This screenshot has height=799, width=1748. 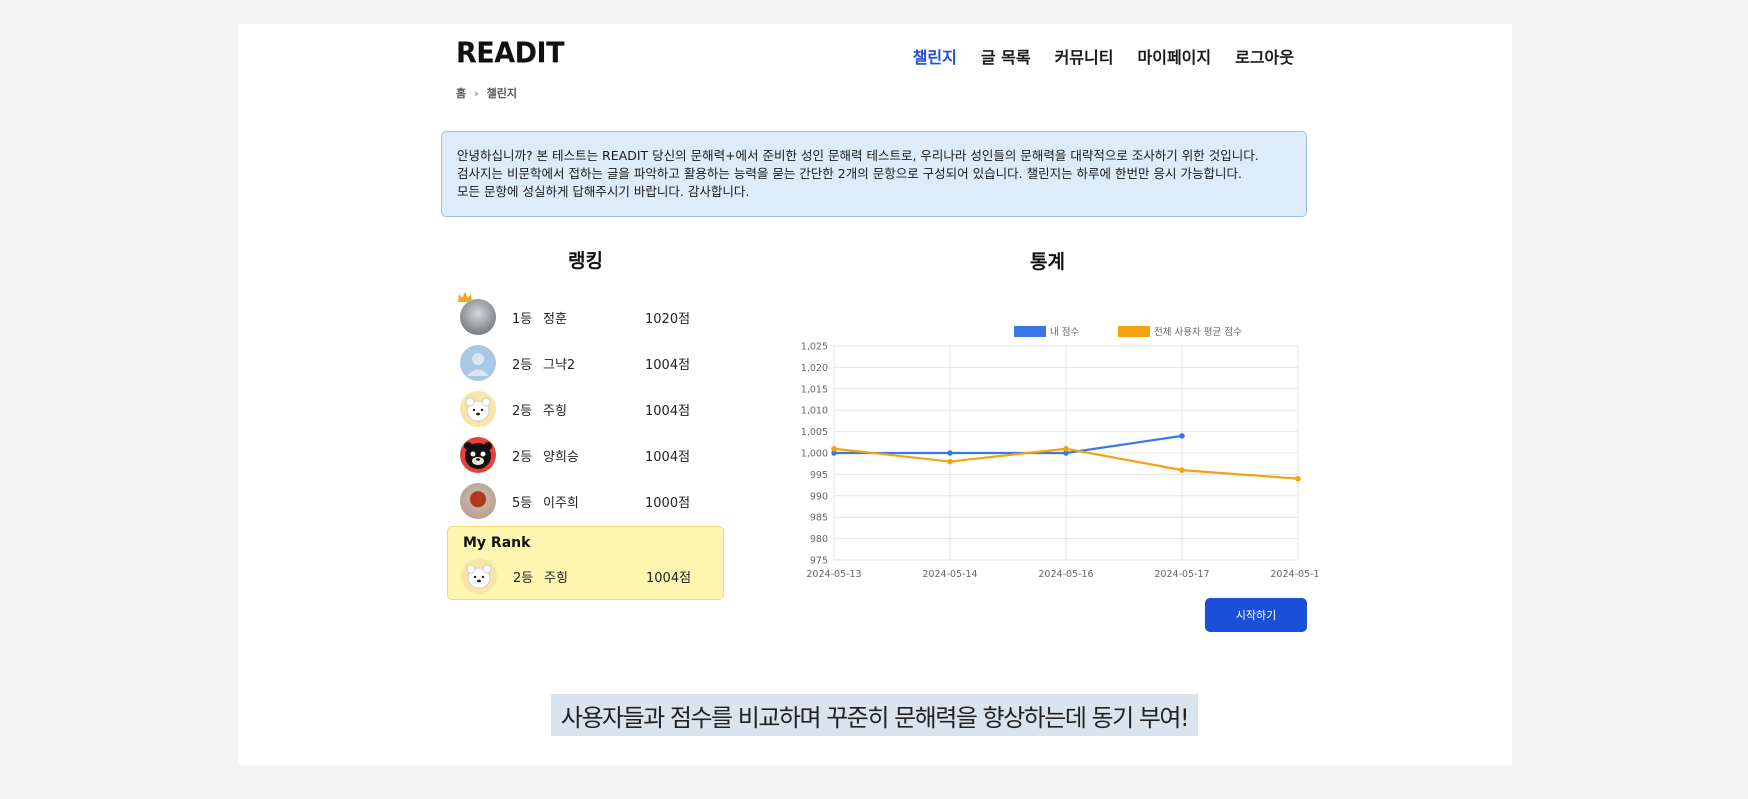 What do you see at coordinates (522, 319) in the screenshot?
I see `rank-position: 1등` at bounding box center [522, 319].